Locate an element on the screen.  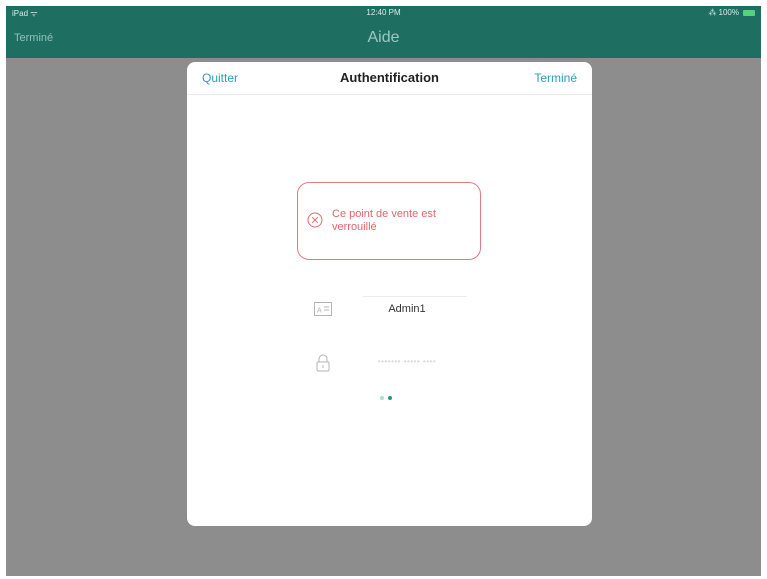
modal-title: Authentification is located at coordinates (389, 77).